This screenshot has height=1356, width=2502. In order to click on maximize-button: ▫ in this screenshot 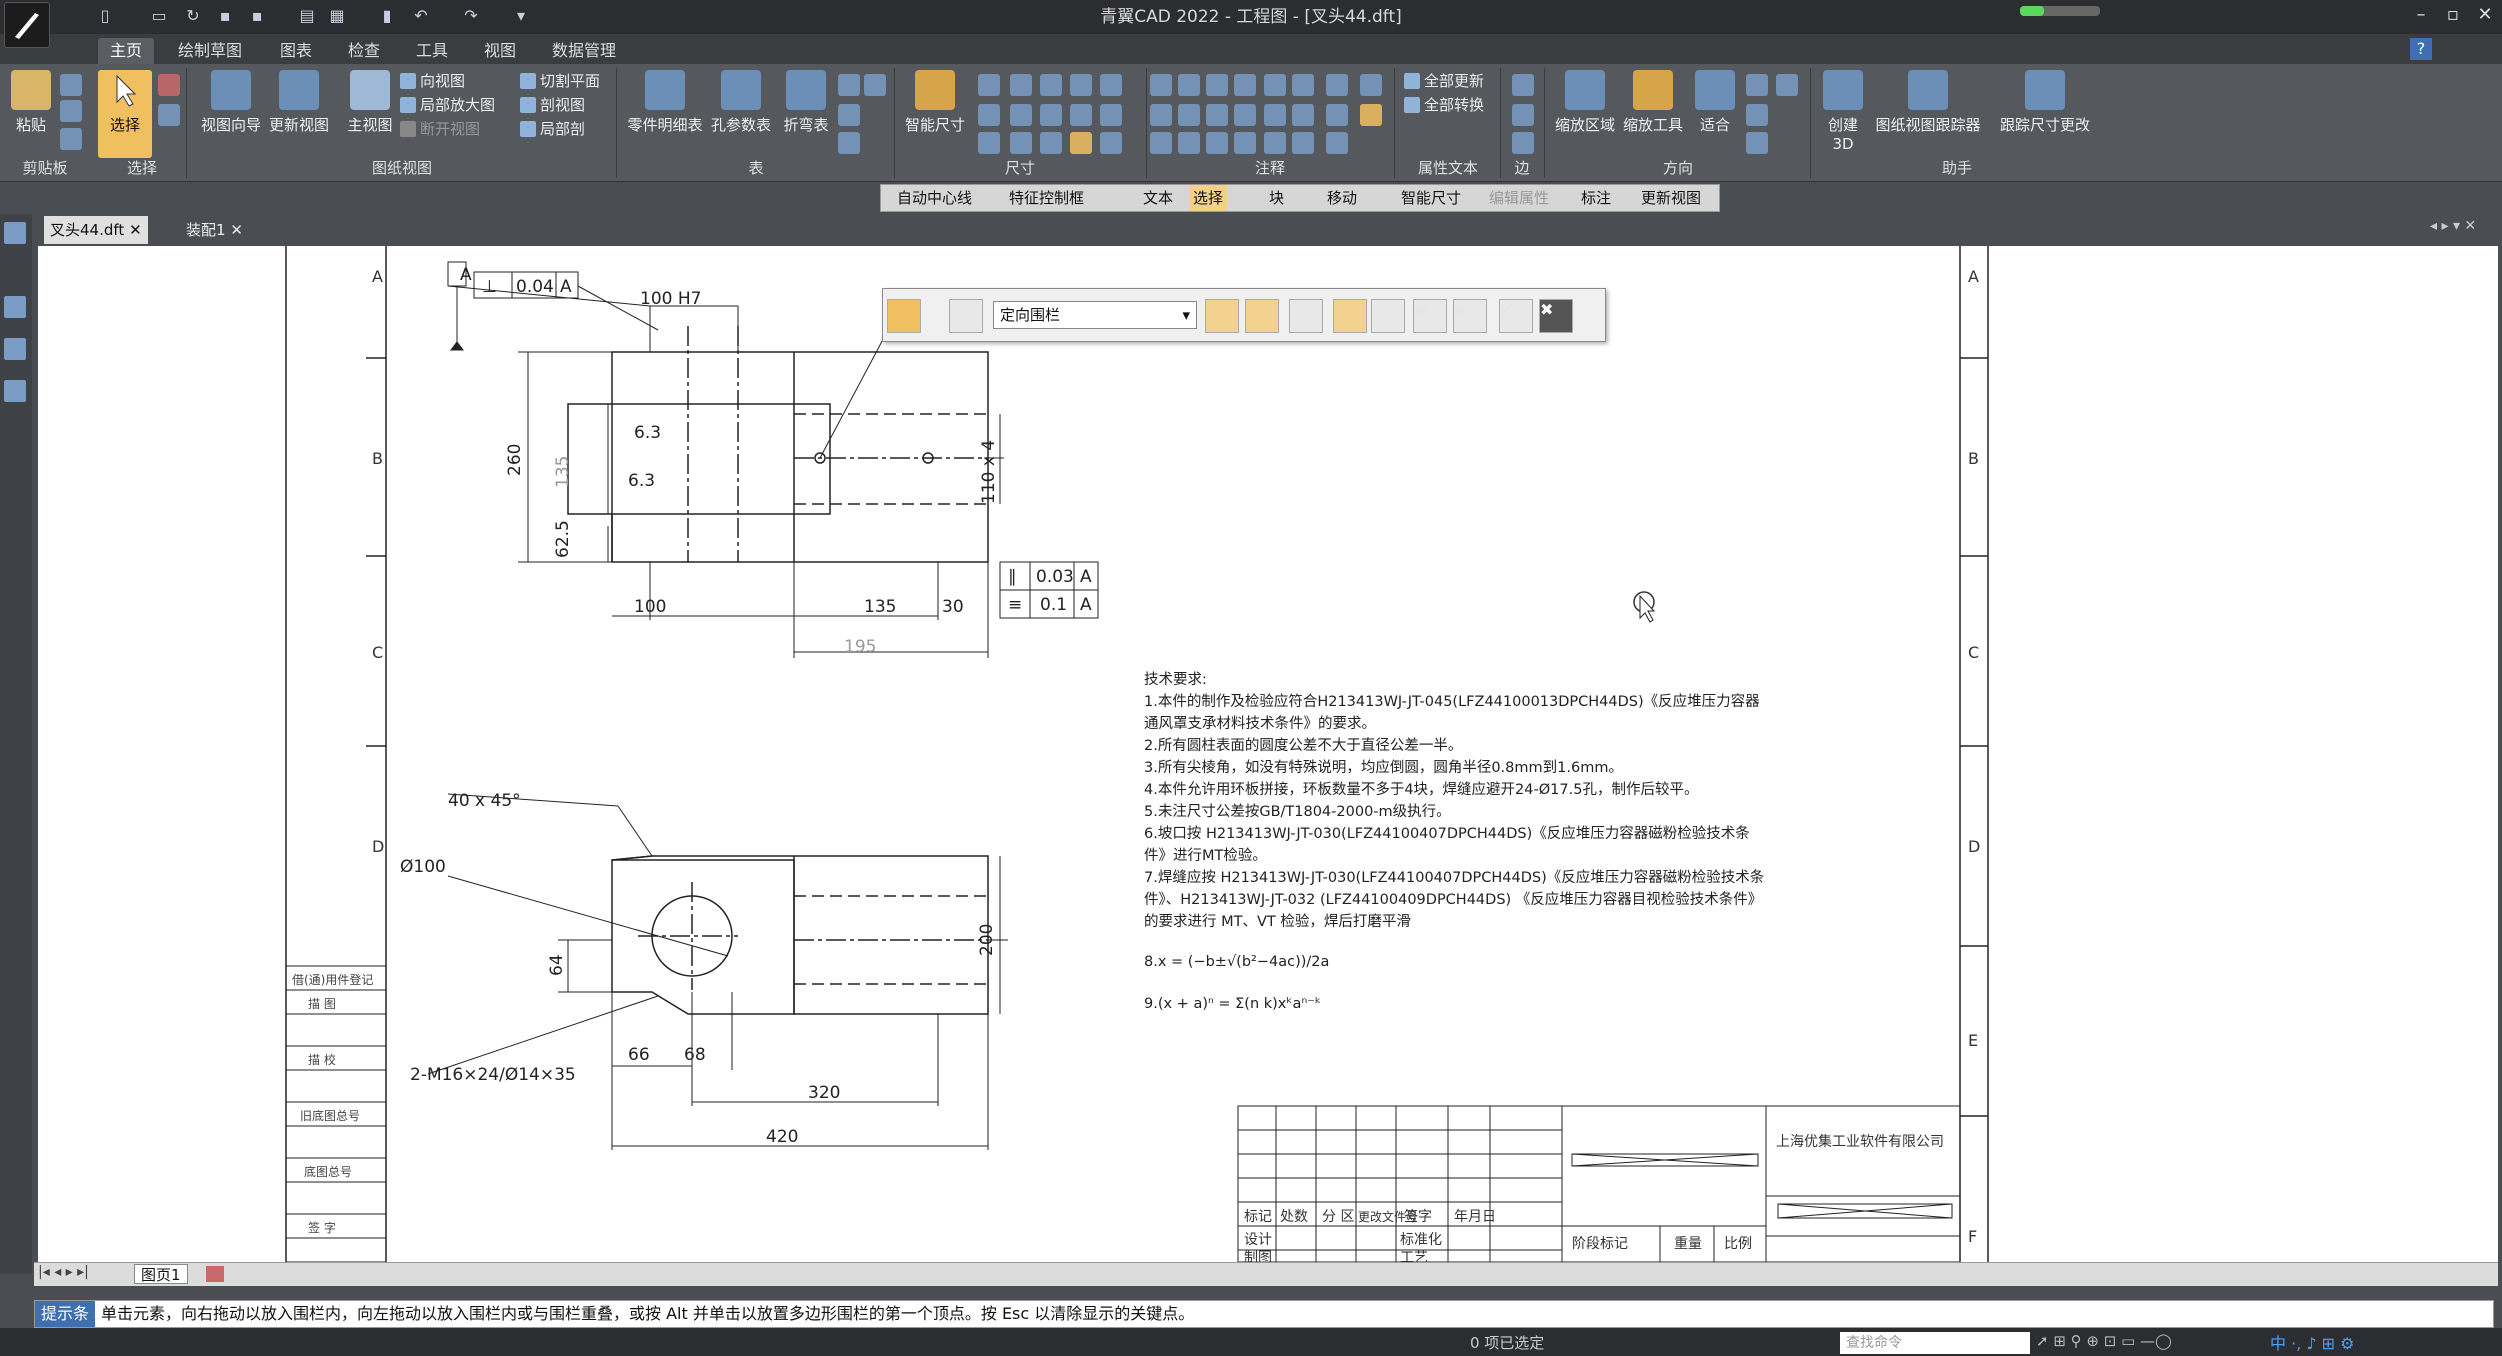, I will do `click(2453, 17)`.